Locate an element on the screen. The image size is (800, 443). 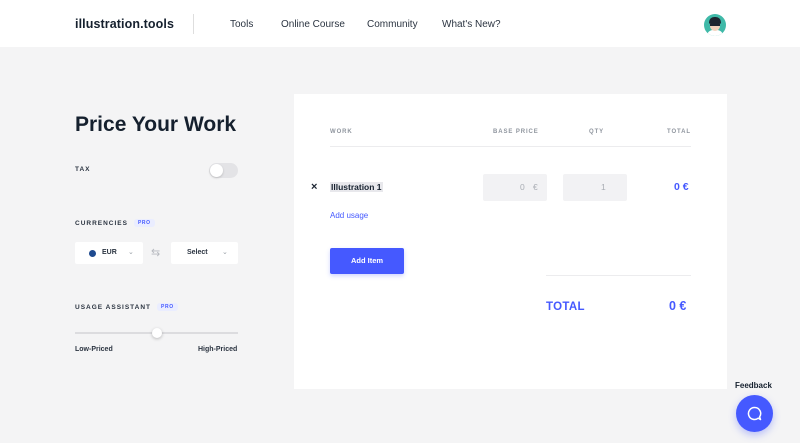
currencies-section: CURRENCIES PRO is located at coordinates (115, 223).